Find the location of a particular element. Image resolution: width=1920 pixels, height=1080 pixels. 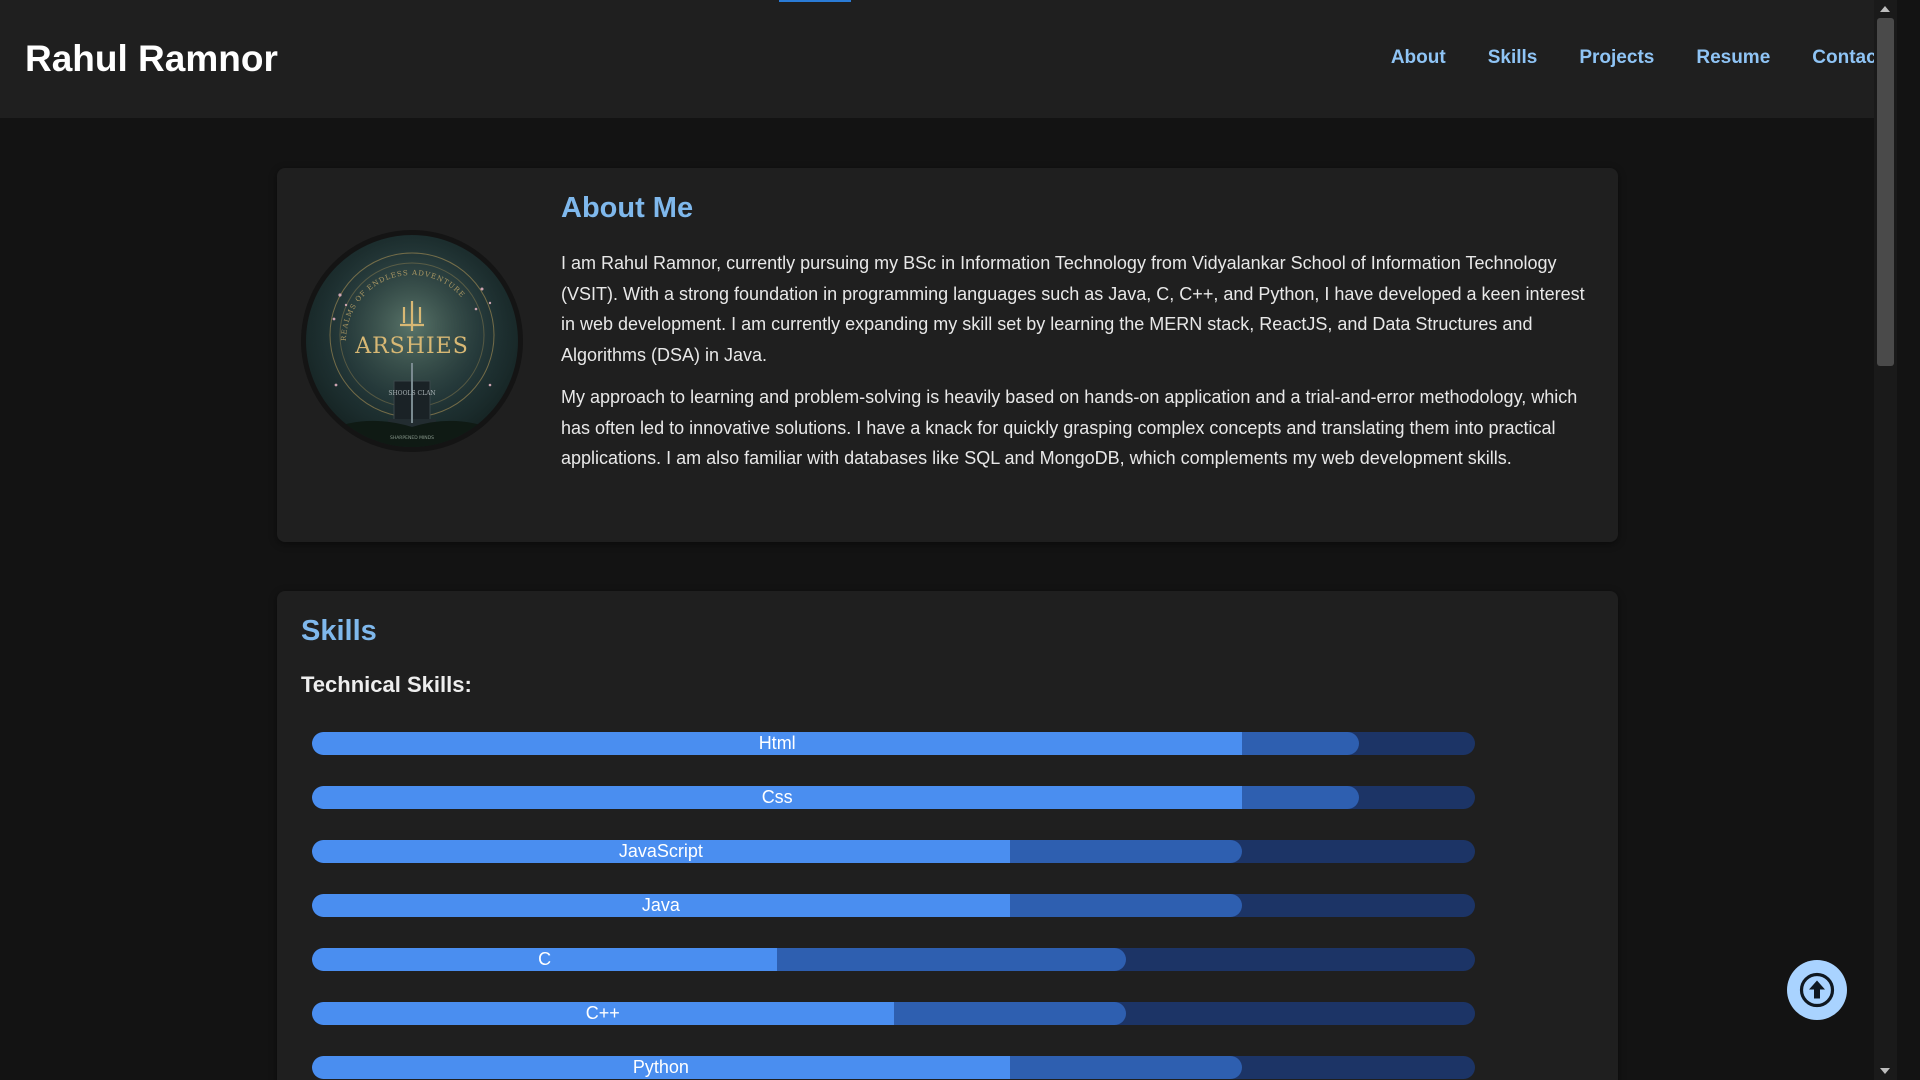

main-nav: About Skills Projects Resume Contact is located at coordinates (1637, 58).